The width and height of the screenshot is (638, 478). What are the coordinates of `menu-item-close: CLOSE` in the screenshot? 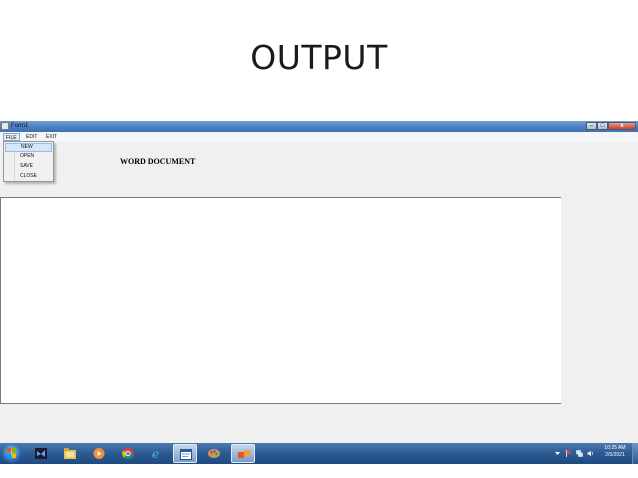 It's located at (28, 176).